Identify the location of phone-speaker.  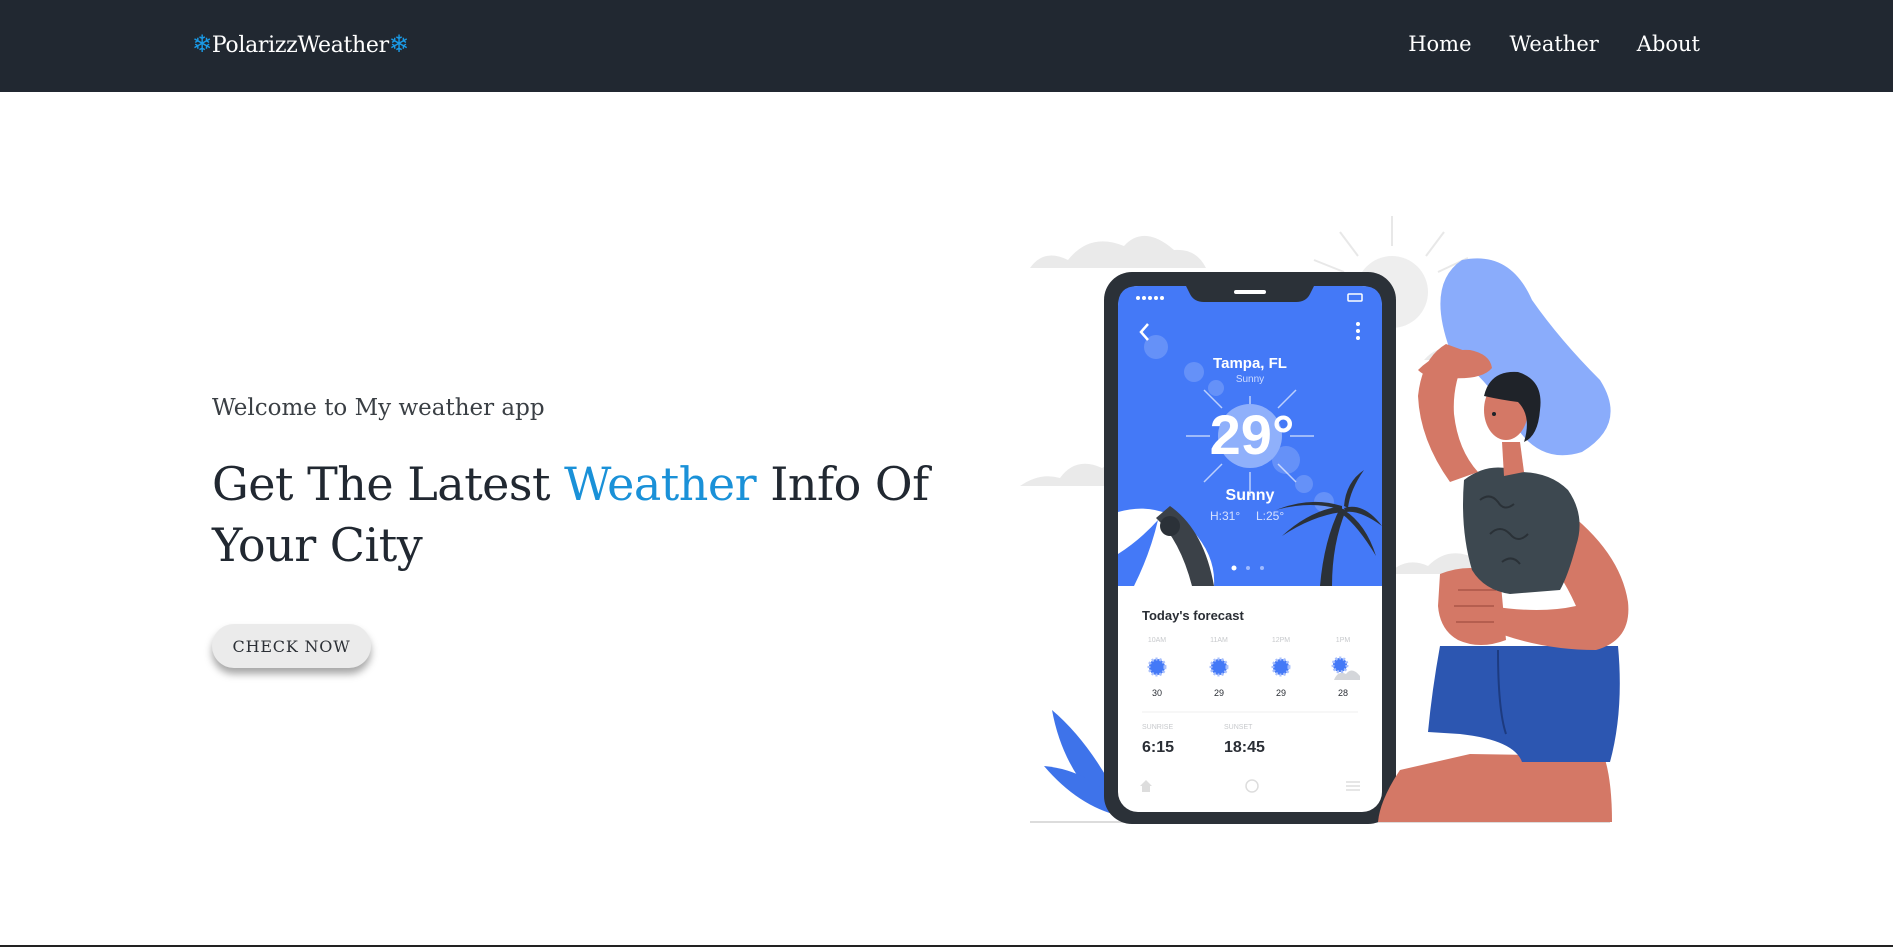
(1250, 292).